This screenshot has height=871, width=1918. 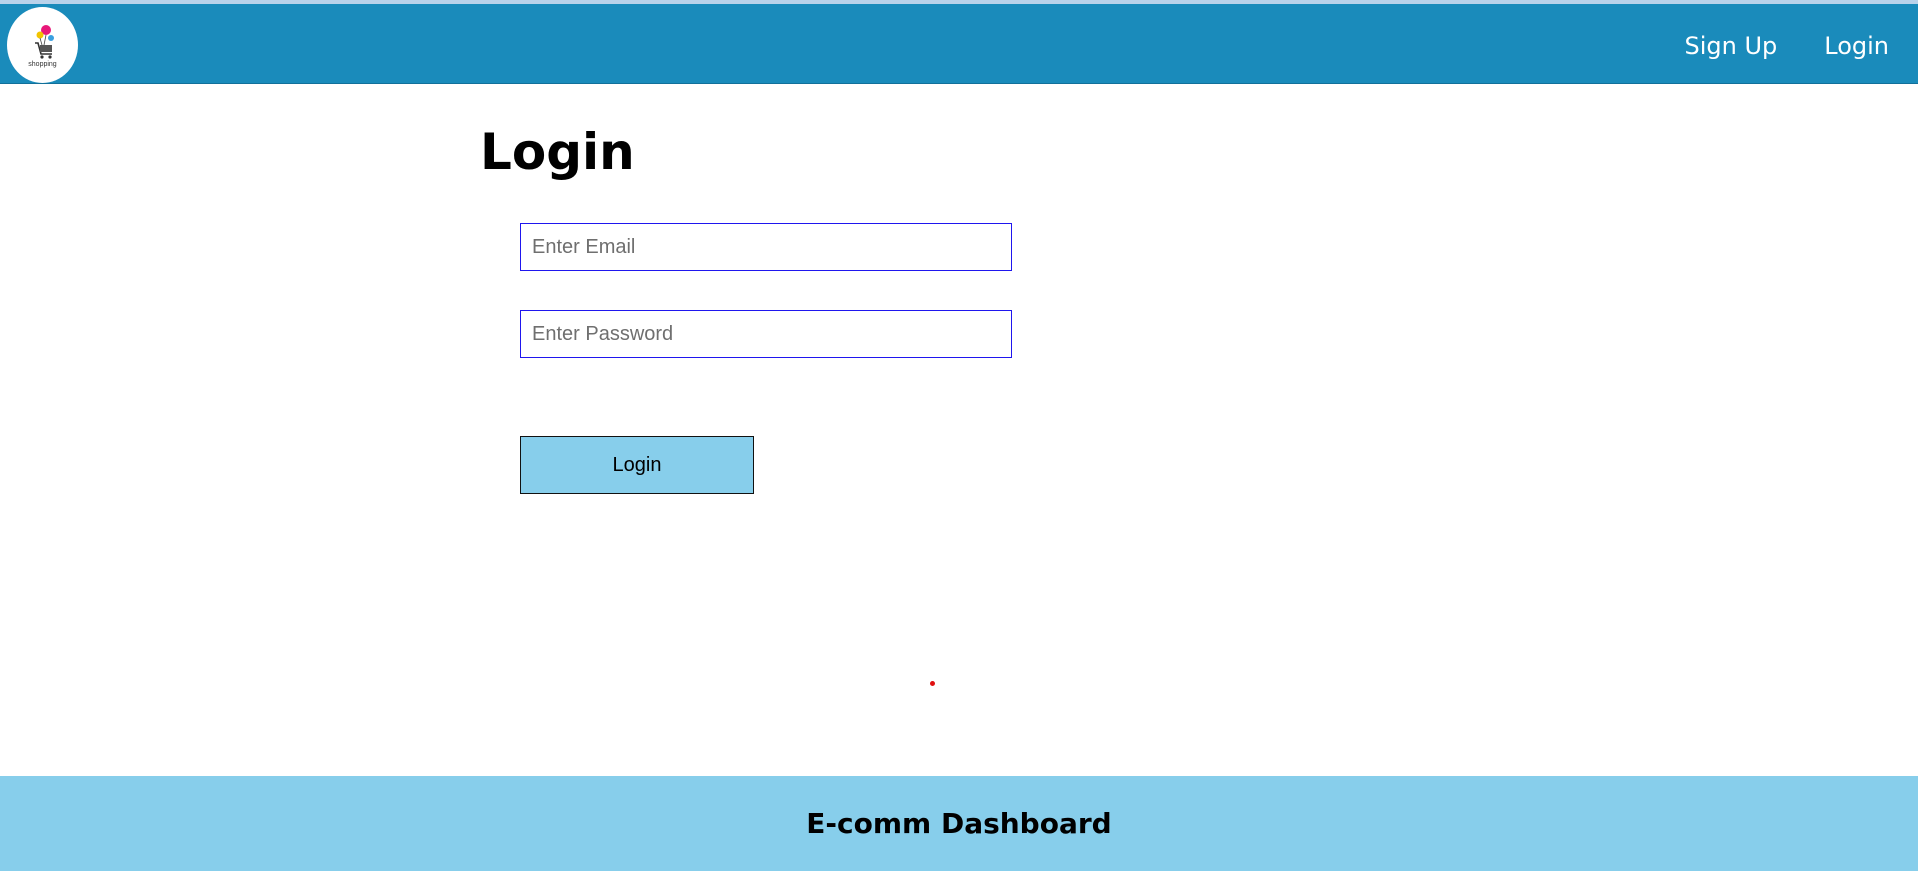 What do you see at coordinates (746, 307) in the screenshot?
I see `login-form: Login Login` at bounding box center [746, 307].